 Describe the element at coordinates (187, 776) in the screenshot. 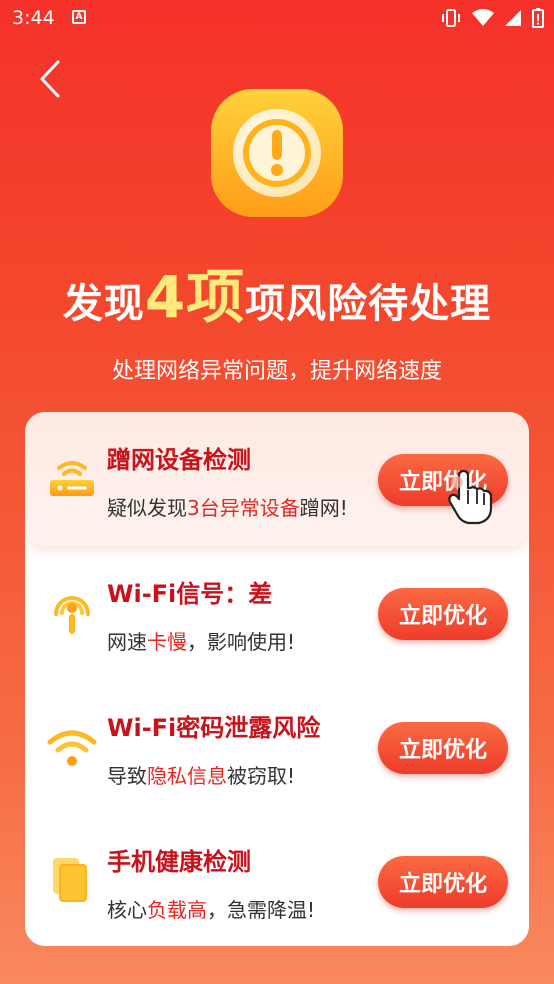

I see `desc-highlight: 隐私信息` at that location.